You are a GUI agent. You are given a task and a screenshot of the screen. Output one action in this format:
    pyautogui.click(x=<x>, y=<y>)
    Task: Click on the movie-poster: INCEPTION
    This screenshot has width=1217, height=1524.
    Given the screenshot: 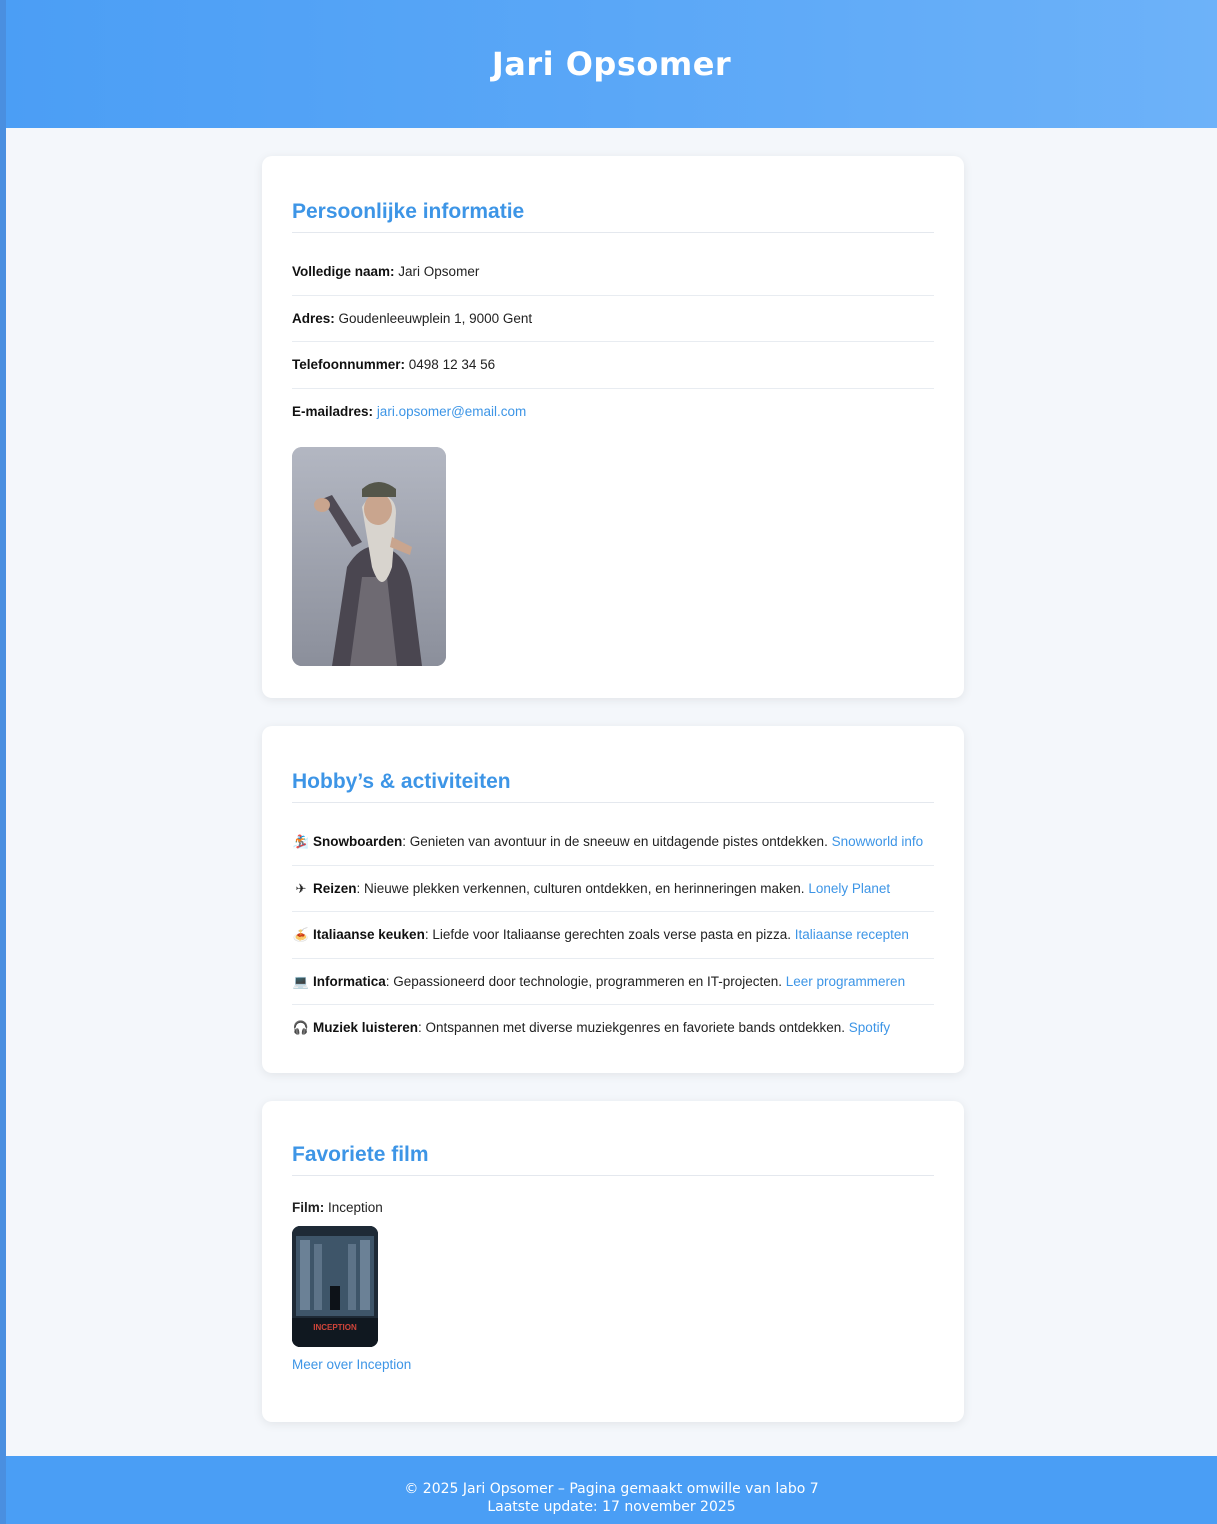 What is the action you would take?
    pyautogui.click(x=335, y=1286)
    